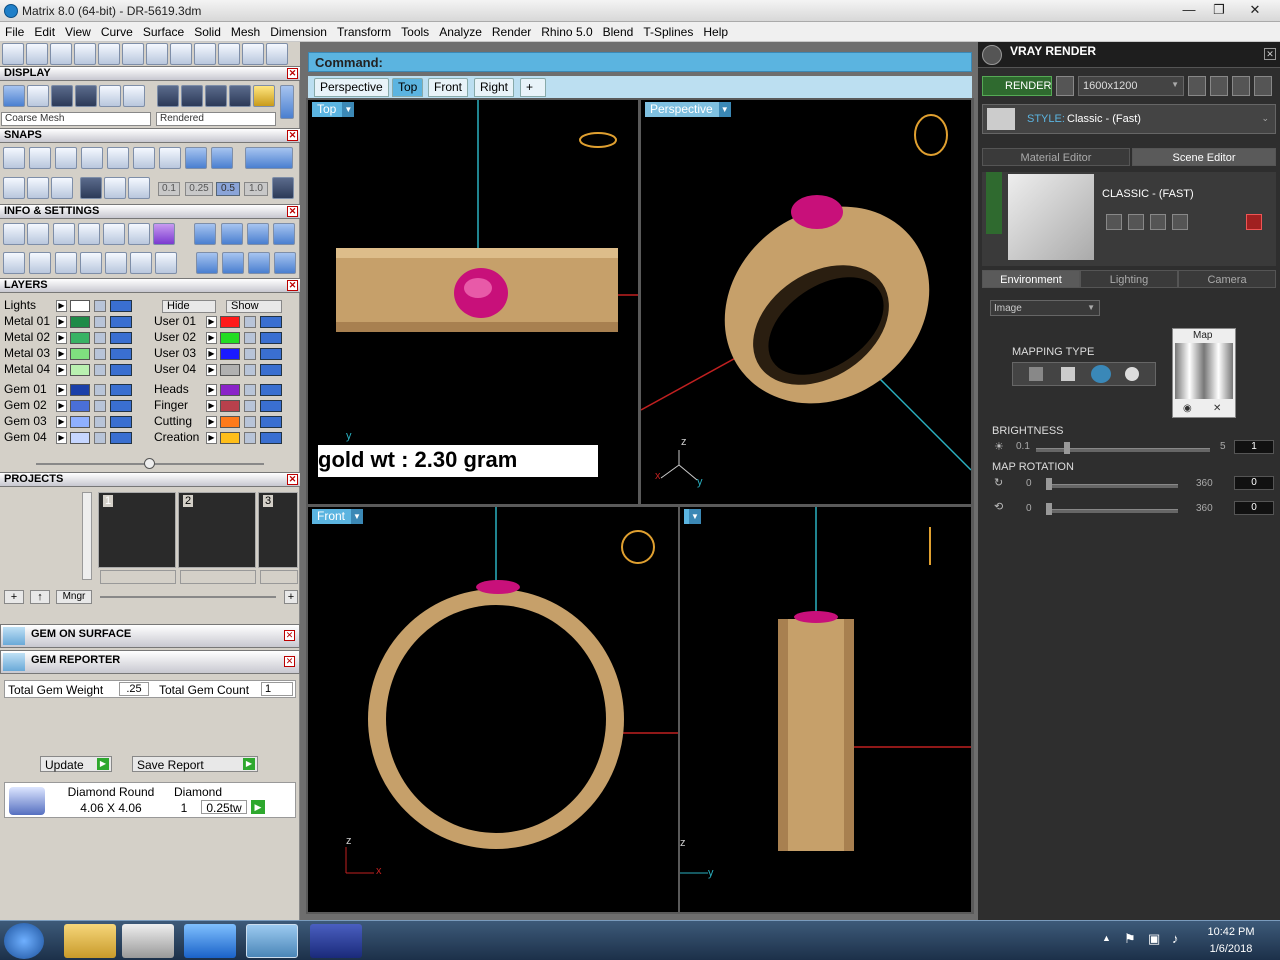  I want to click on plane-icon, so click(115, 188).